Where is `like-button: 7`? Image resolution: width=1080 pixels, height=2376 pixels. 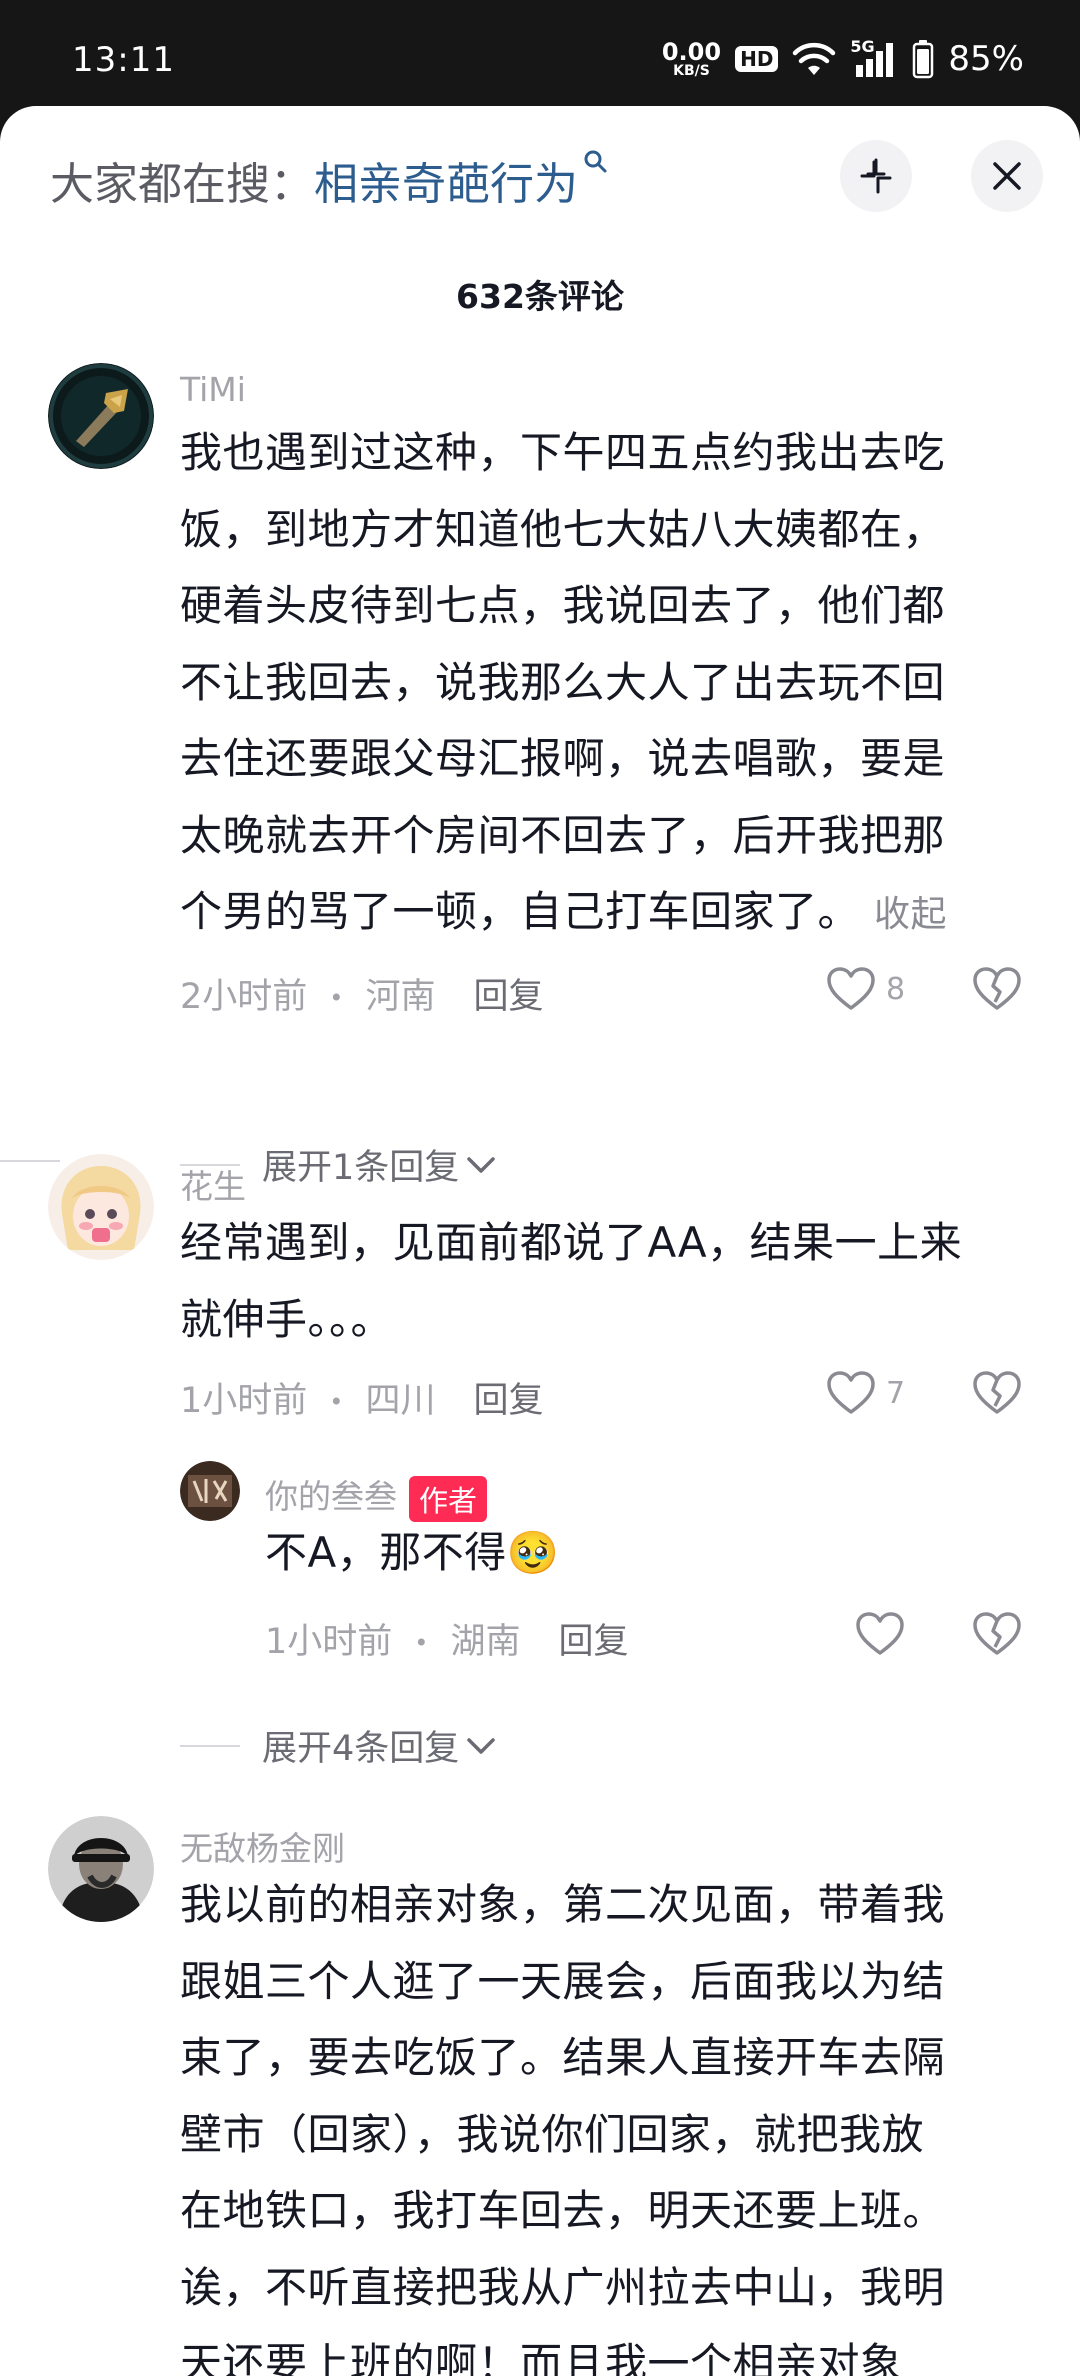
like-button: 7 is located at coordinates (865, 1393).